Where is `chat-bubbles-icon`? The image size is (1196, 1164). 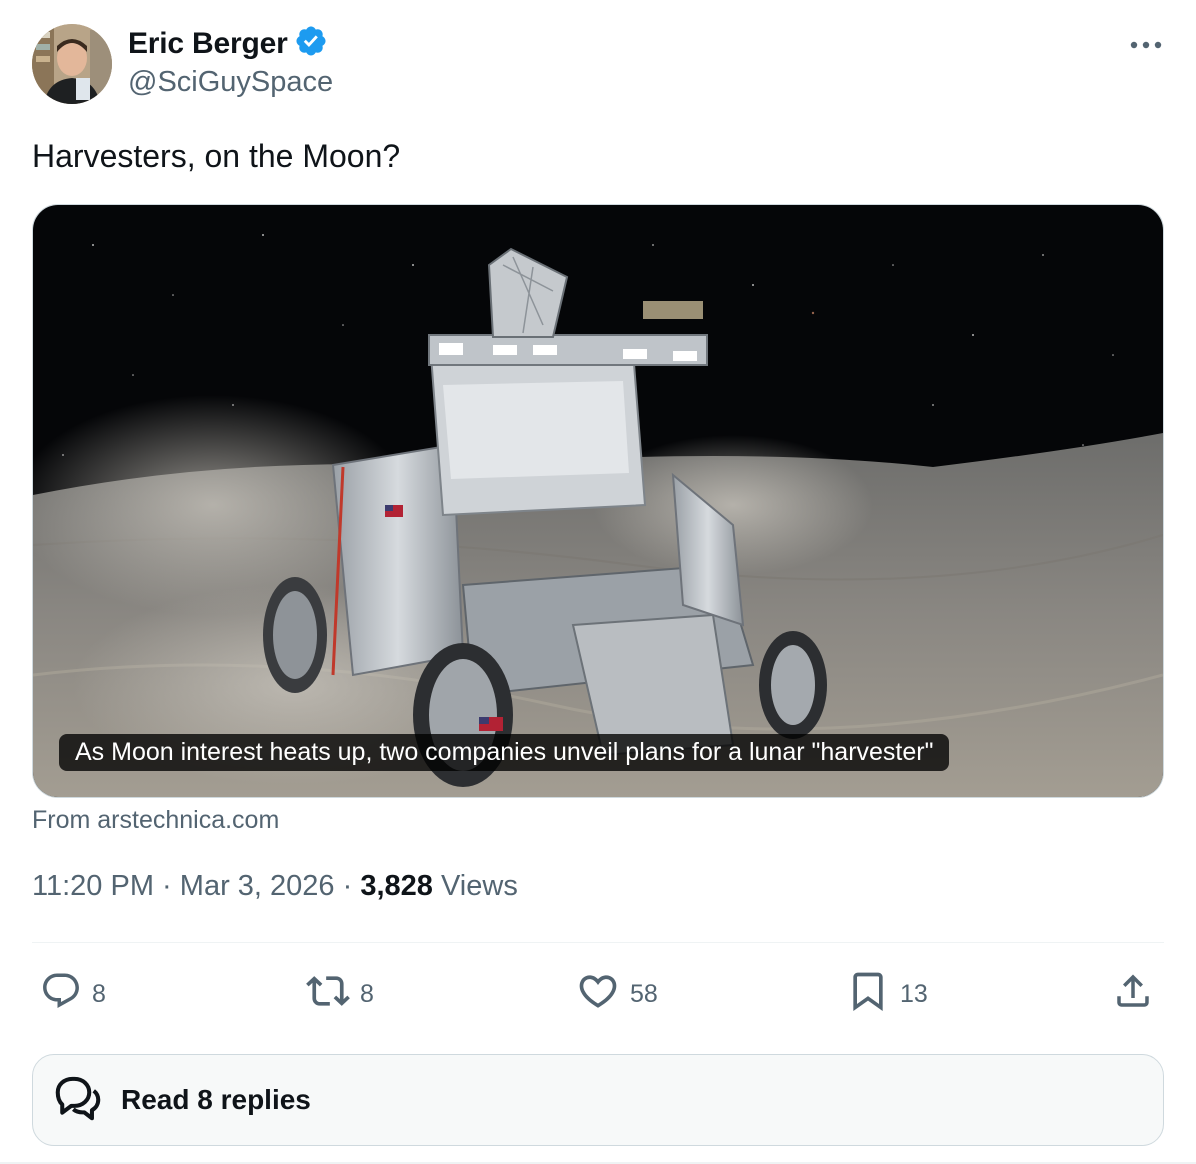 chat-bubbles-icon is located at coordinates (78, 1100).